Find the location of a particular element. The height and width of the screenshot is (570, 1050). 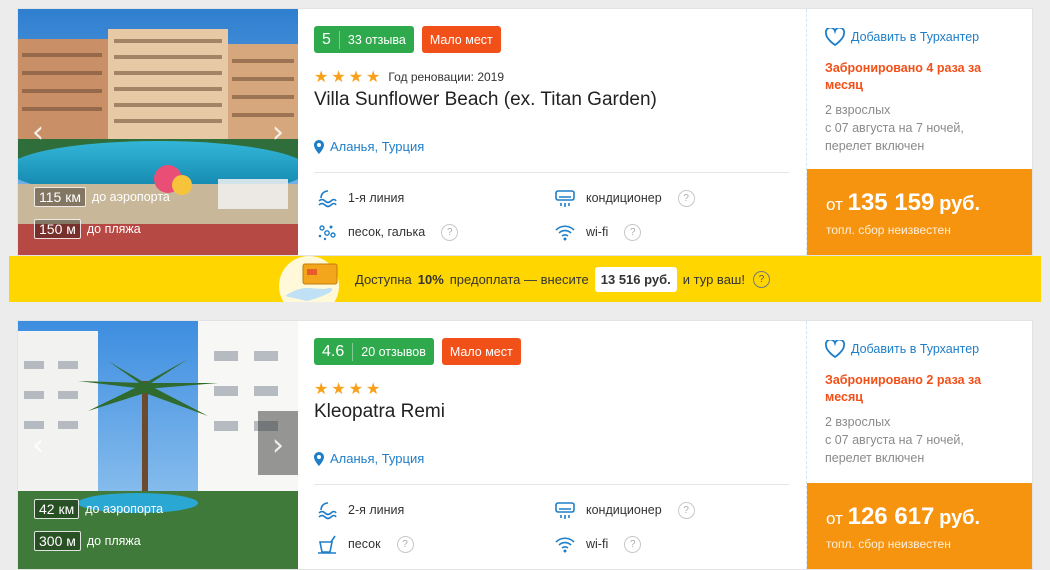

feature-beach-line: 1-я линия is located at coordinates (360, 198).